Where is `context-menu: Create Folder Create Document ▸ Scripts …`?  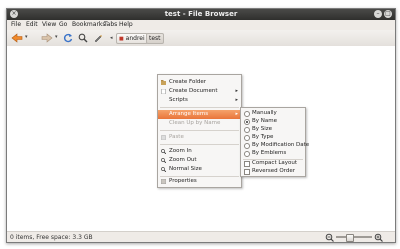
context-menu: Create Folder Create Document ▸ Scripts … is located at coordinates (199, 131).